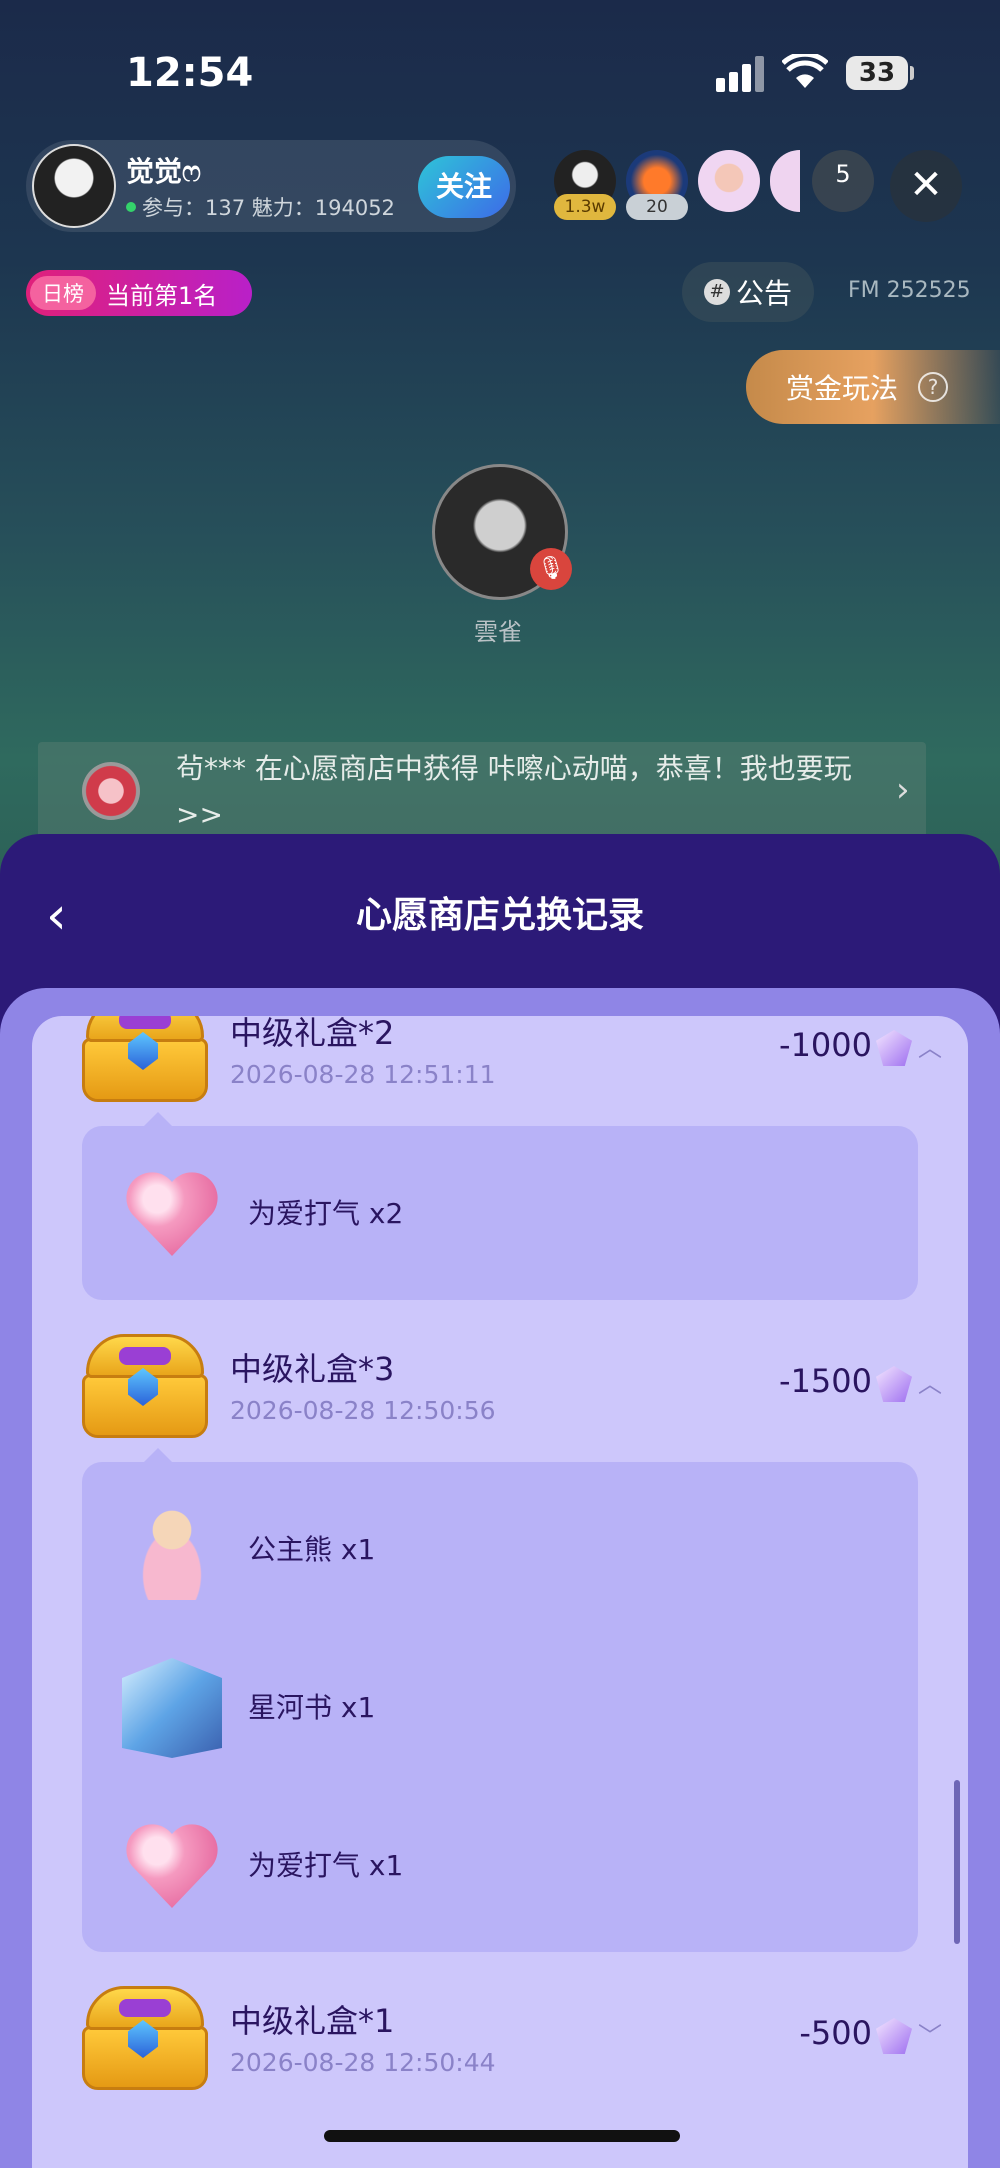 The width and height of the screenshot is (1000, 2168). Describe the element at coordinates (312, 1034) in the screenshot. I see `record-title: 中级礼盒*2` at that location.